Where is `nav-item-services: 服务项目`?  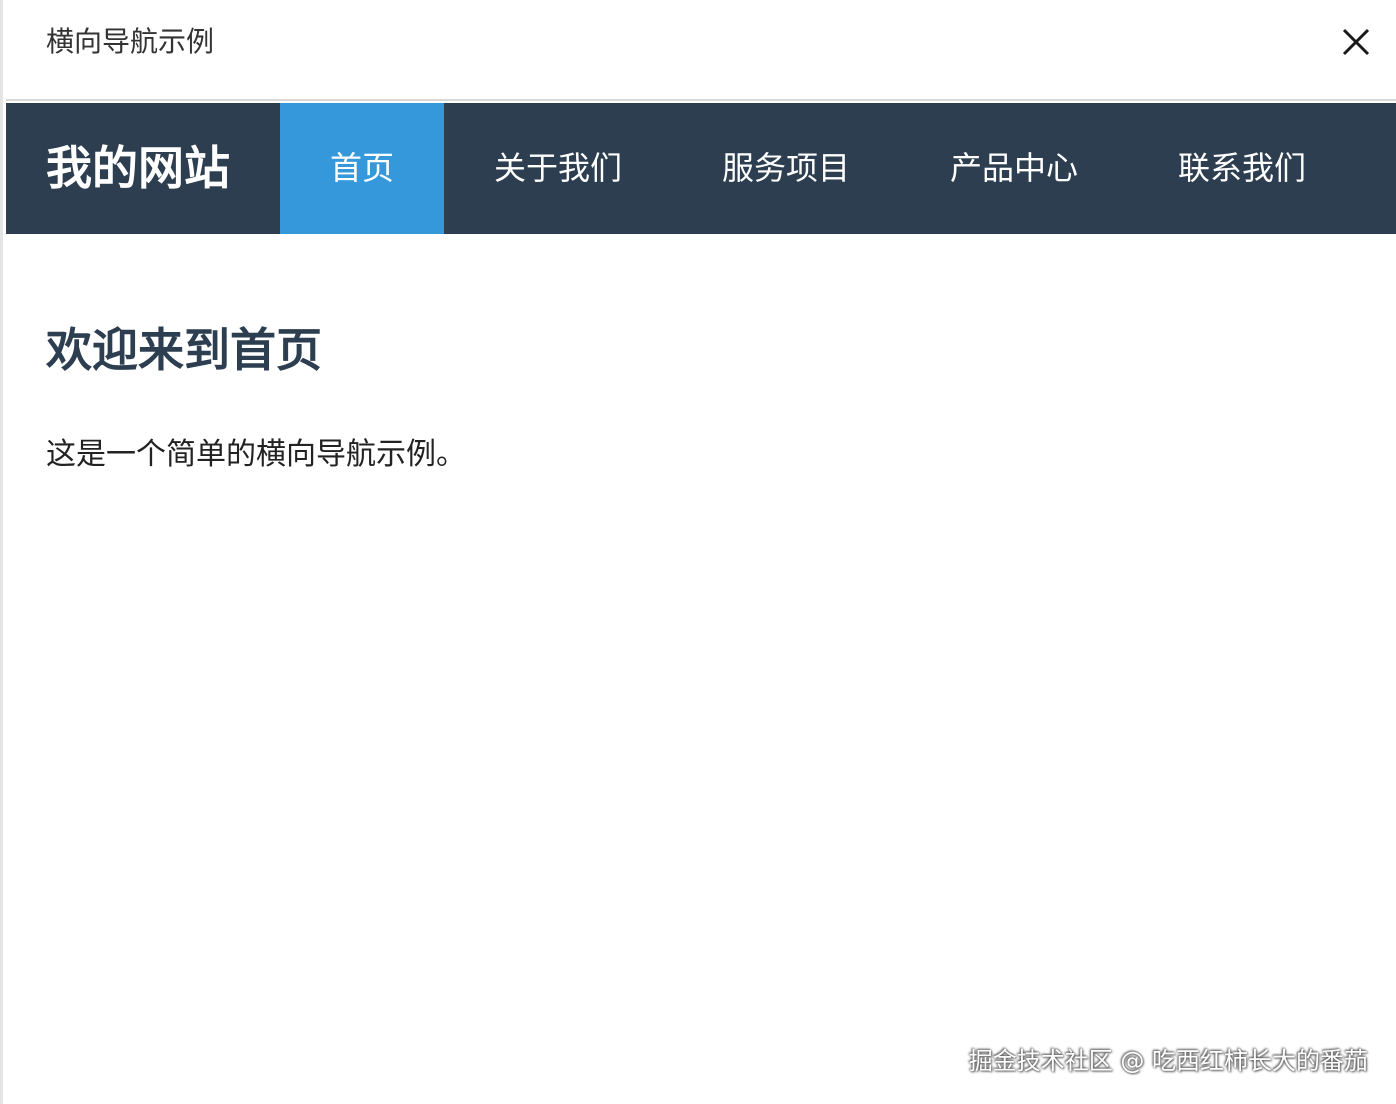 nav-item-services: 服务项目 is located at coordinates (786, 168).